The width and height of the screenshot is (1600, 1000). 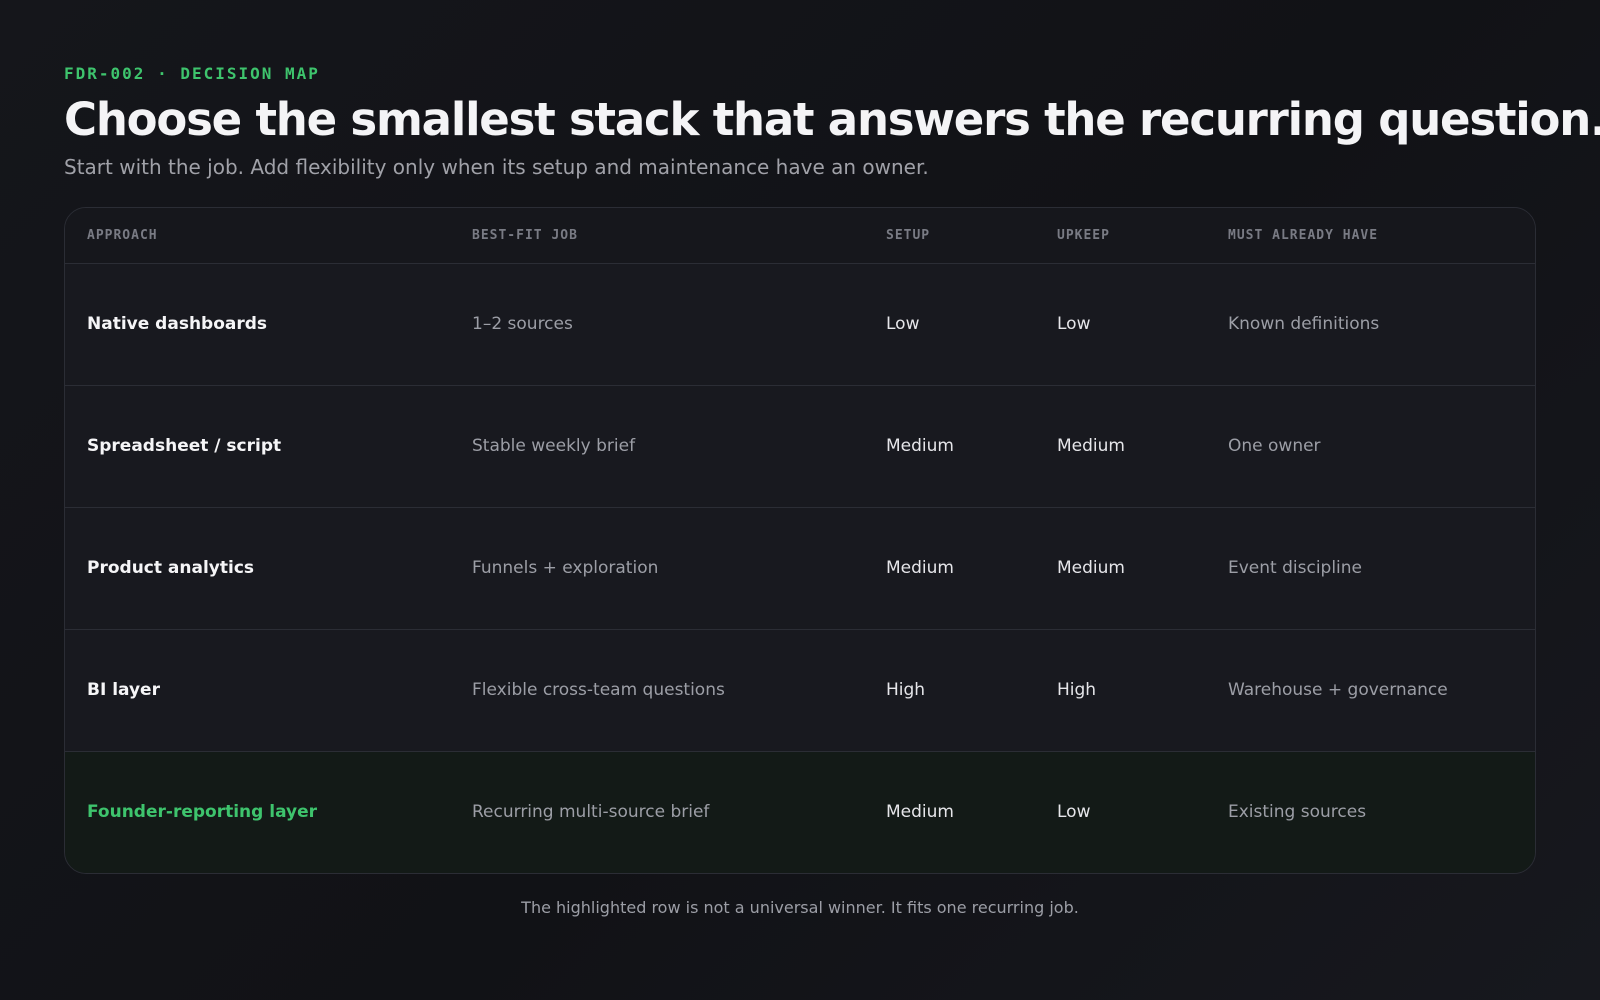 What do you see at coordinates (657, 324) in the screenshot?
I see `cell-job: 1–2 sources` at bounding box center [657, 324].